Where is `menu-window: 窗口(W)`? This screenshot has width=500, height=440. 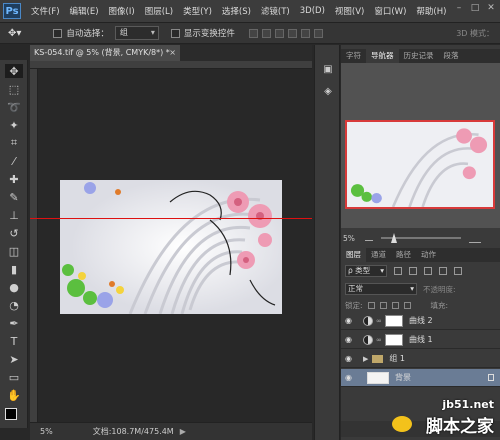
menu-window: 窗口(W) is located at coordinates (390, 11).